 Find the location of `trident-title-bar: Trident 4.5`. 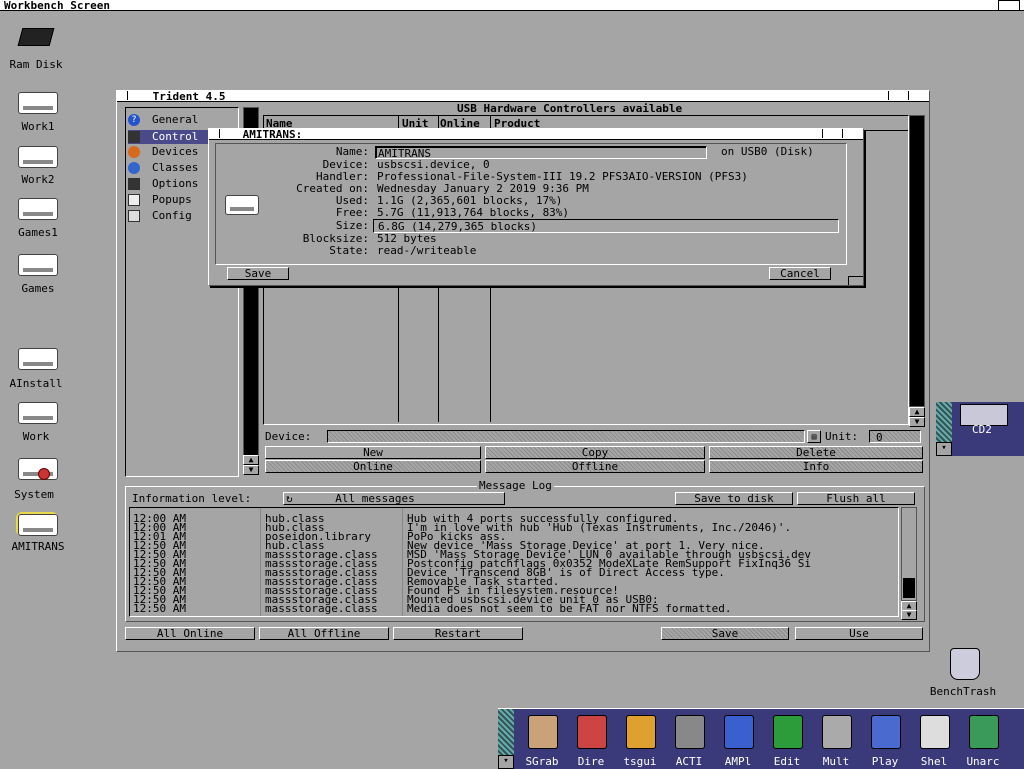

trident-title-bar: Trident 4.5 is located at coordinates (523, 96).